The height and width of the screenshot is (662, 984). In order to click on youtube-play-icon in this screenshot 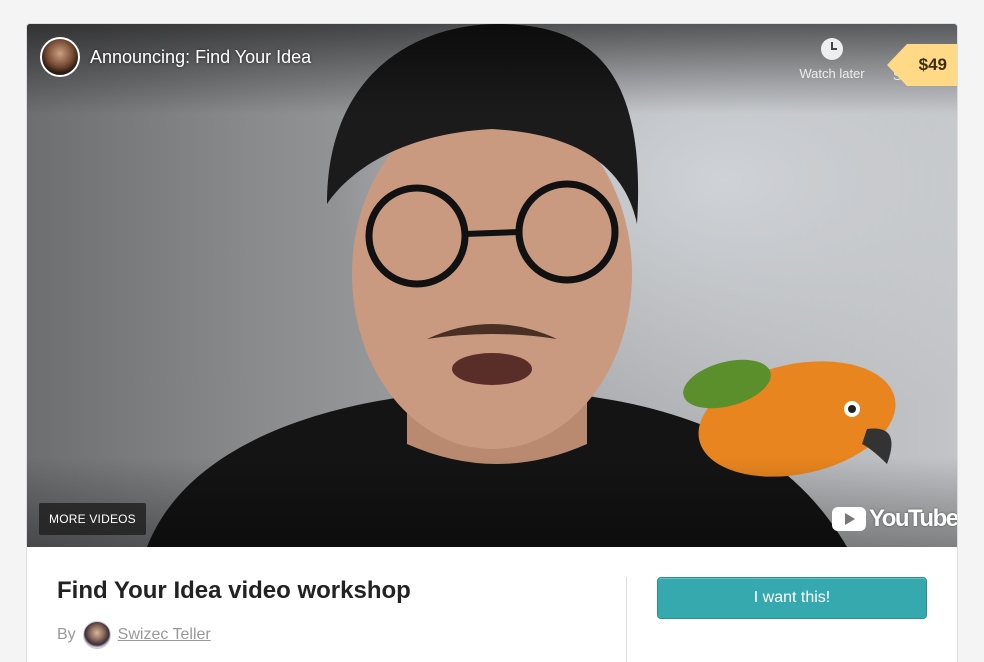, I will do `click(849, 519)`.